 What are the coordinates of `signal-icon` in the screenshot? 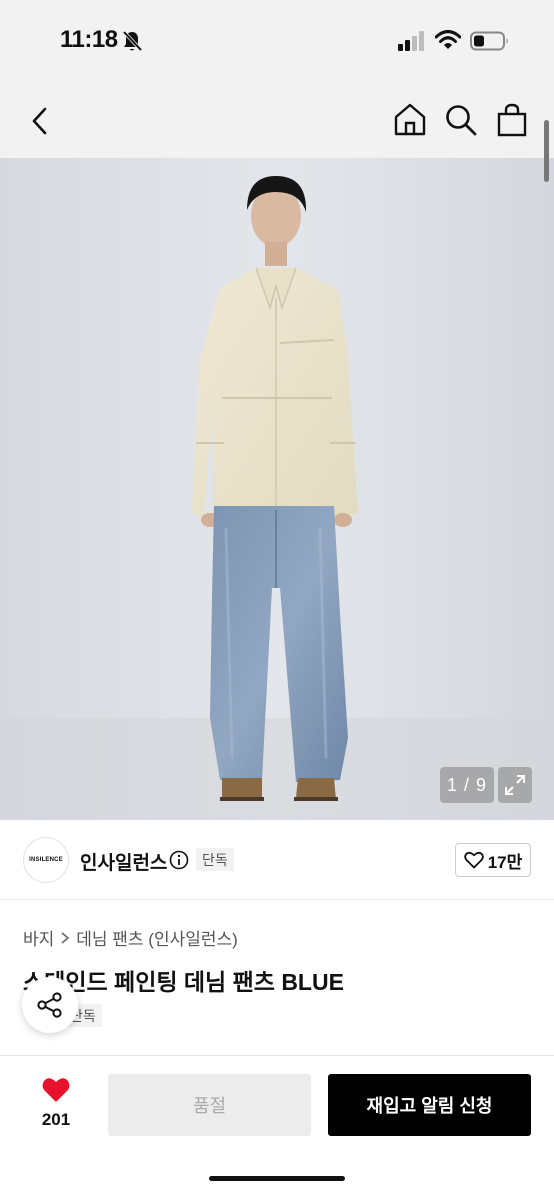 It's located at (411, 41).